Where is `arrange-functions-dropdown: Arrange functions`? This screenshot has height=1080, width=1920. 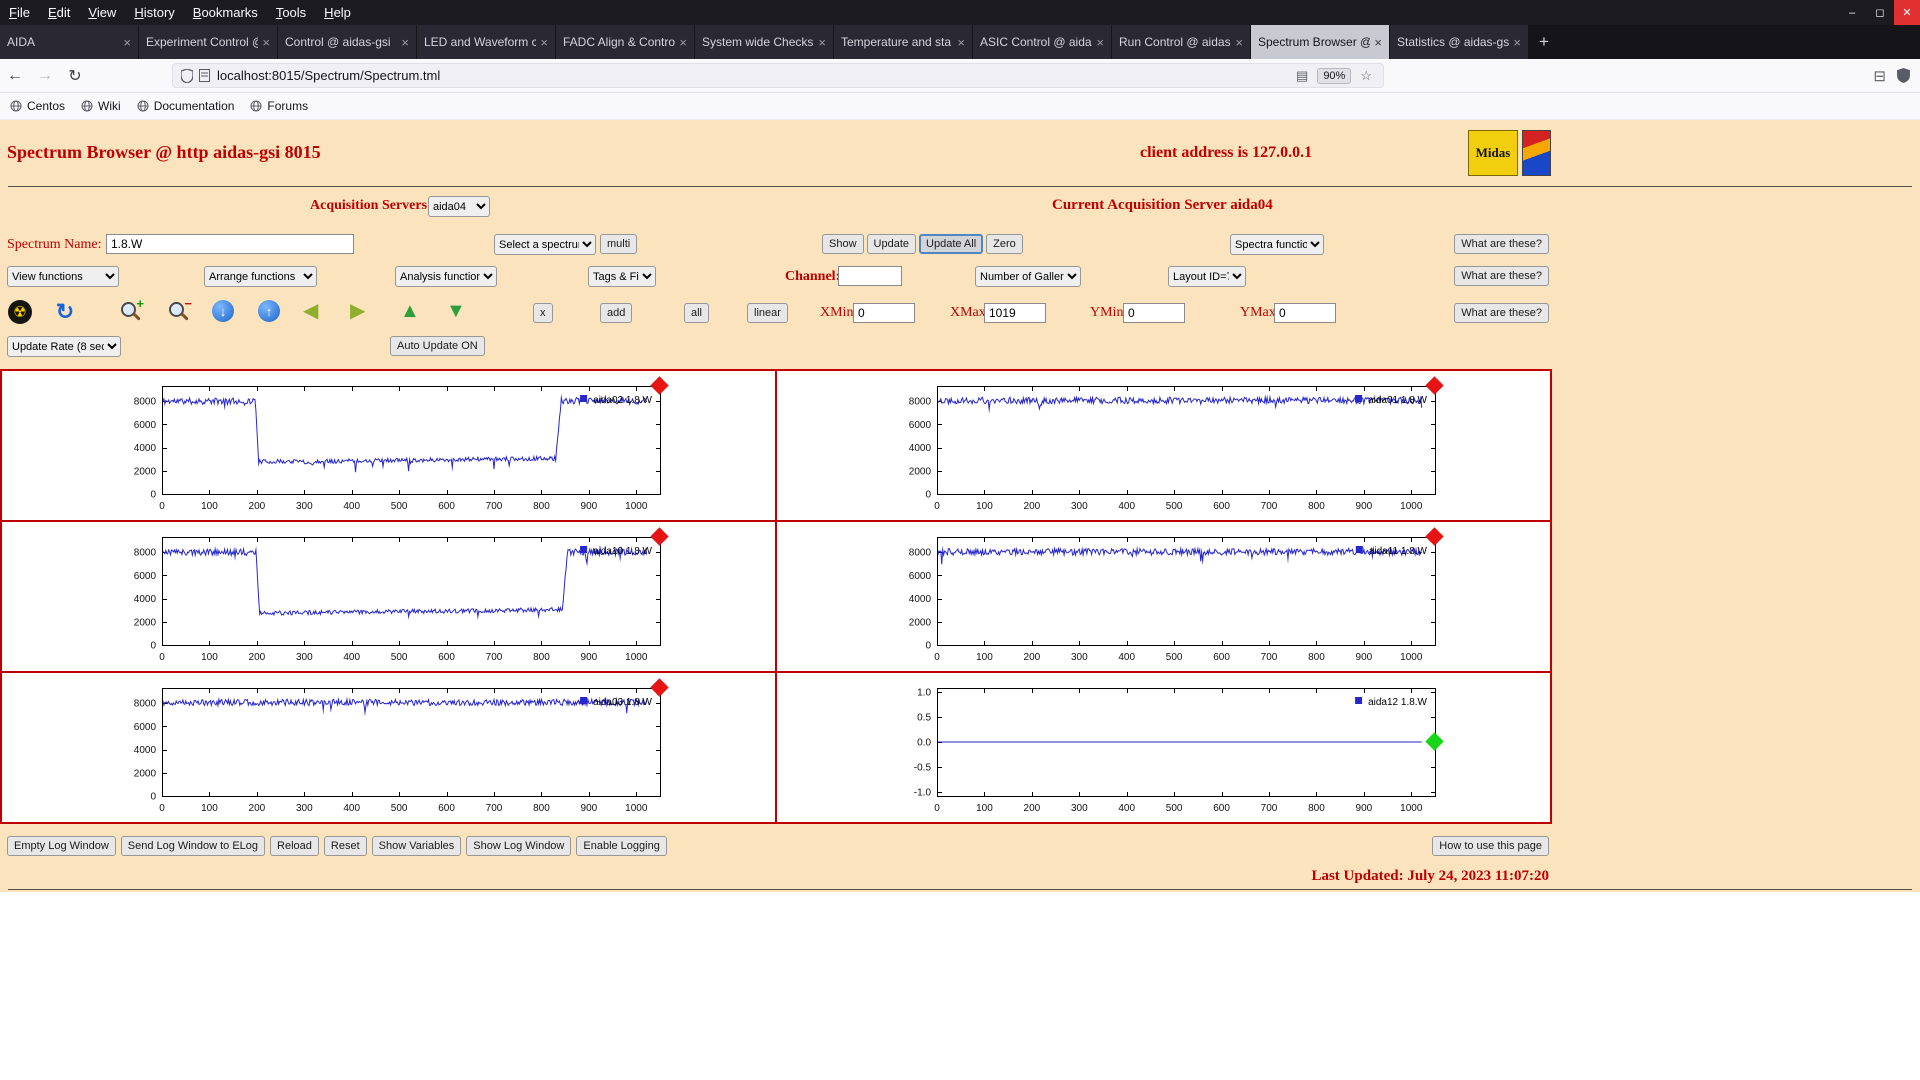
arrange-functions-dropdown: Arrange functions is located at coordinates (260, 276).